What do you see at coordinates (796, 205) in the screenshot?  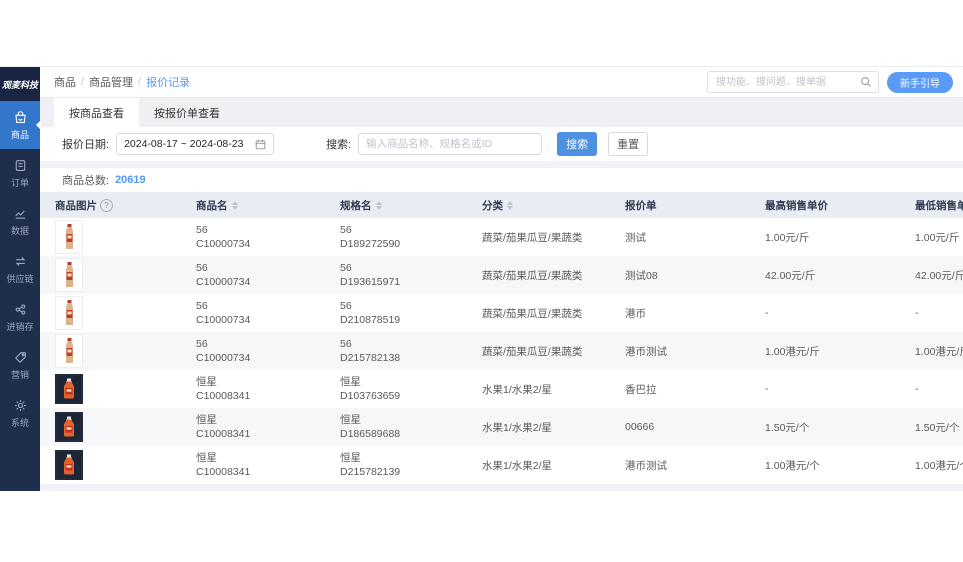 I see `column-header-max-price: 最高销售单价` at bounding box center [796, 205].